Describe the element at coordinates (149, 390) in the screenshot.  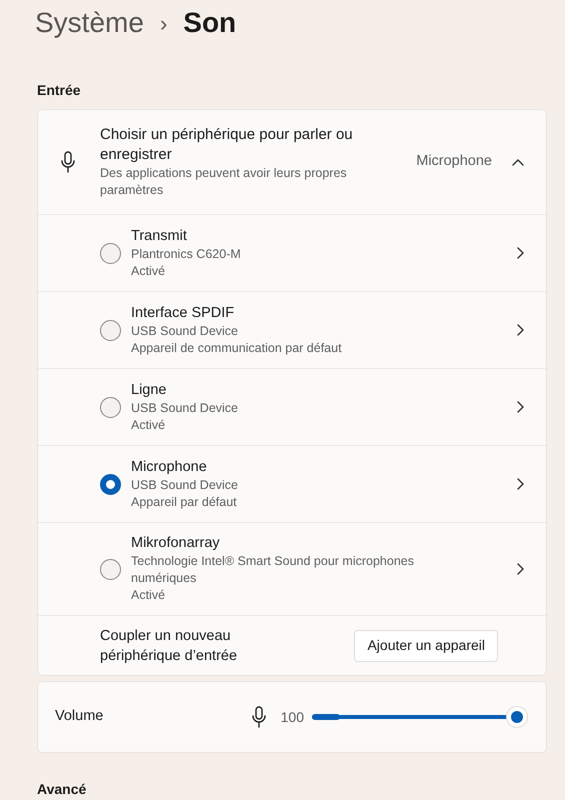
I see `device-name: Ligne` at that location.